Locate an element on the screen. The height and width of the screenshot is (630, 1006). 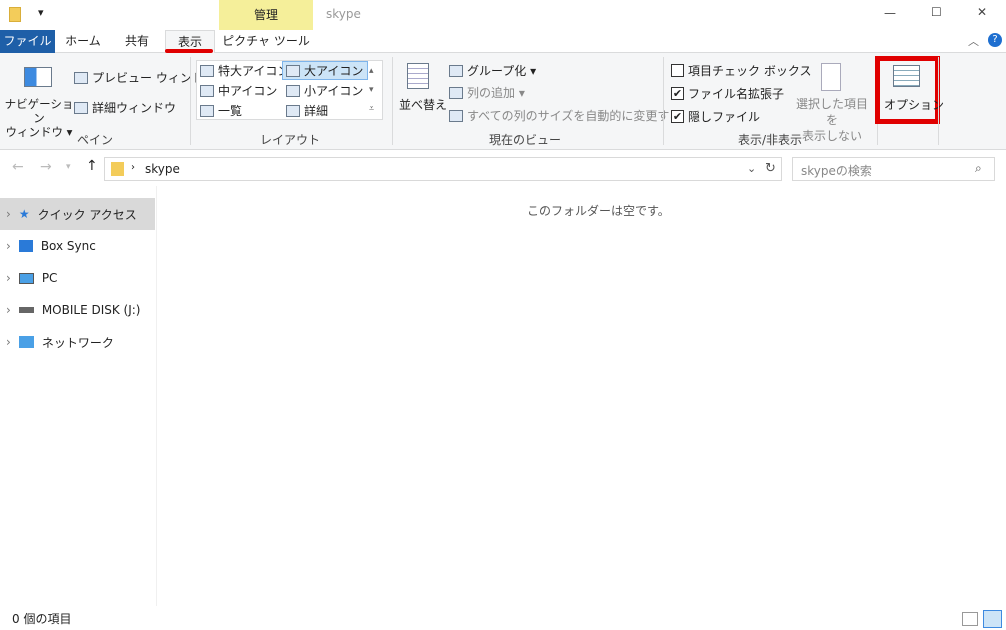
layout-medium: 中アイコン is located at coordinates (238, 90).